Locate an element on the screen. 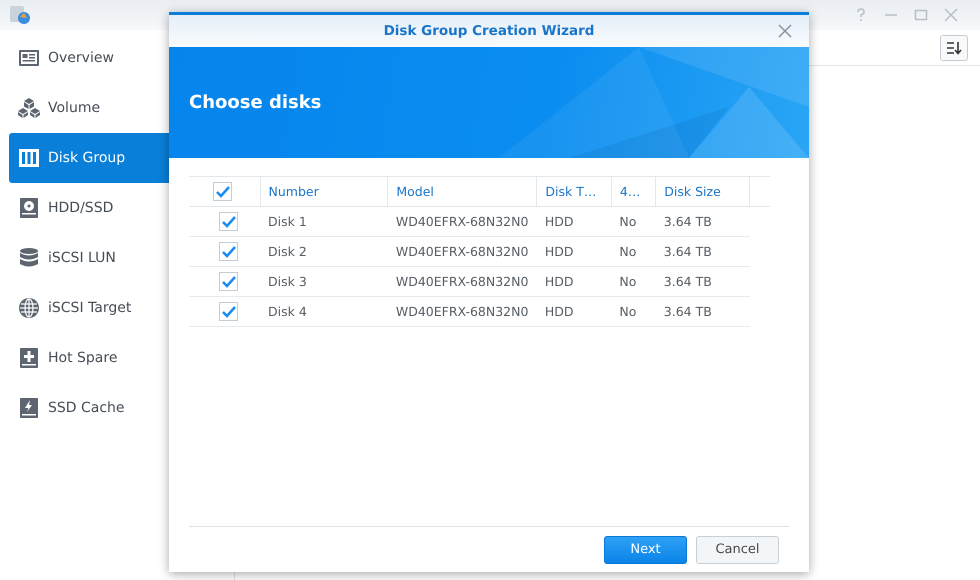 The width and height of the screenshot is (980, 580). plus-drive-icon is located at coordinates (29, 358).